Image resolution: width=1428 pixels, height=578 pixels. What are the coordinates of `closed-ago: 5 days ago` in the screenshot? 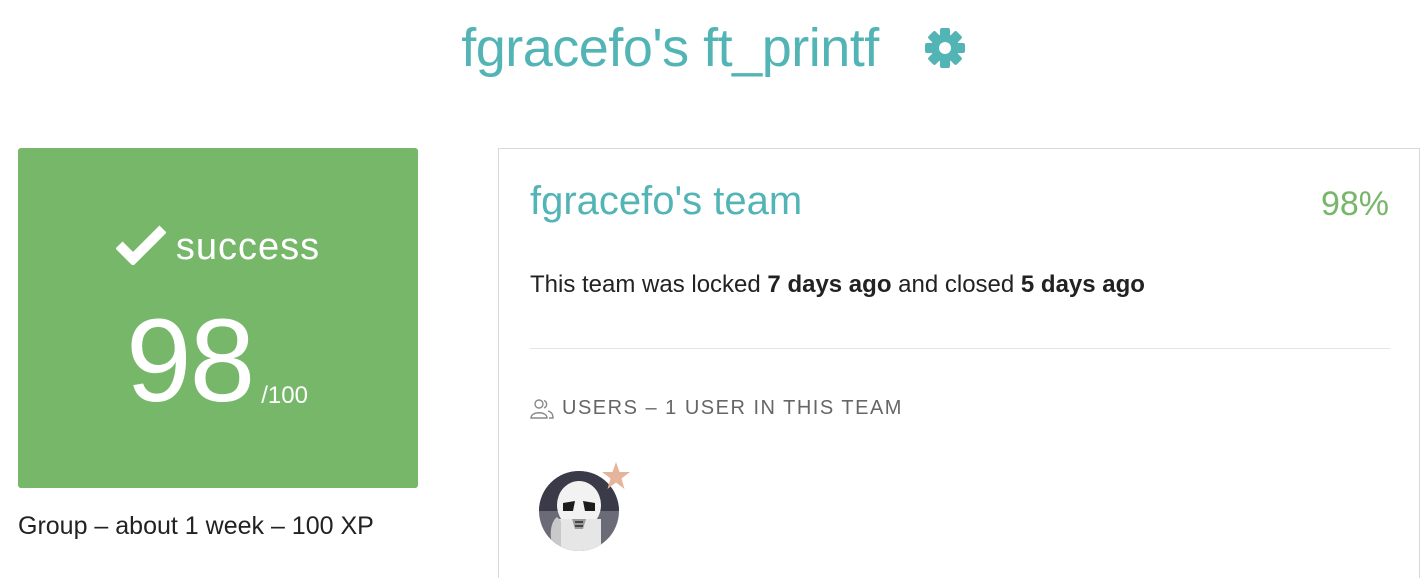 It's located at (1082, 284).